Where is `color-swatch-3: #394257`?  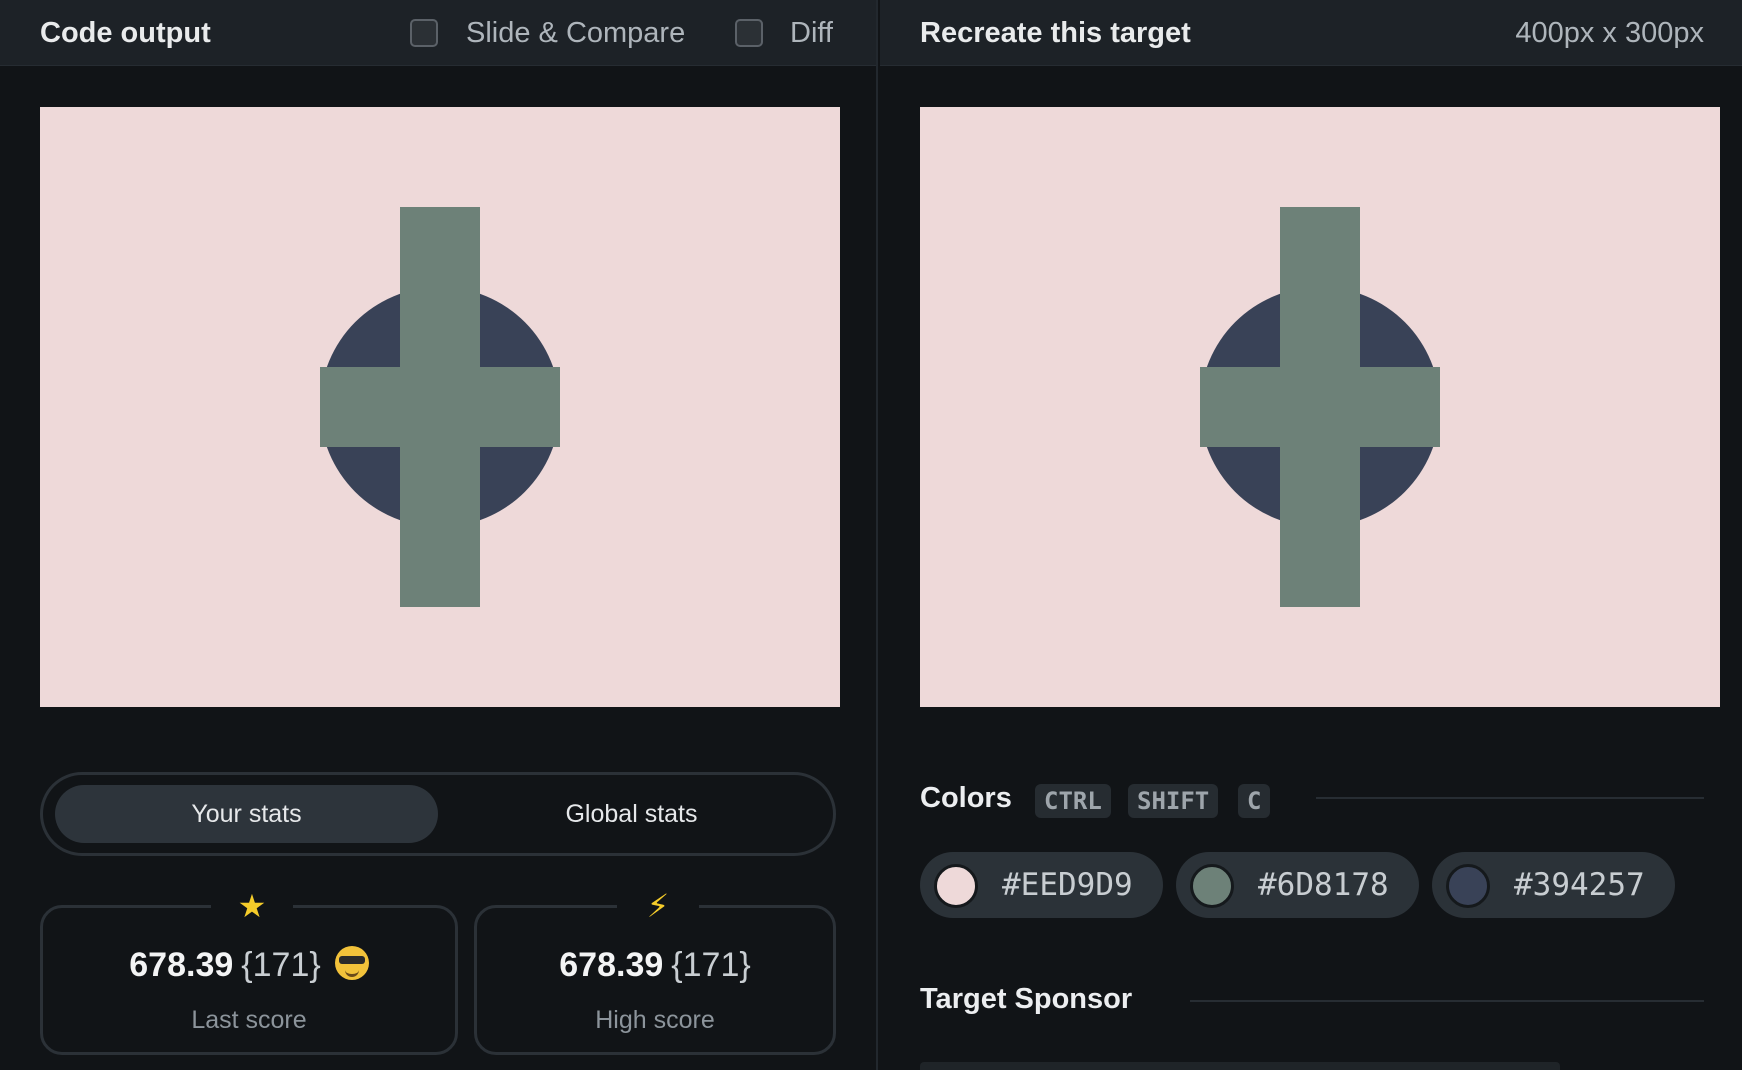
color-swatch-3: #394257 is located at coordinates (1553, 885).